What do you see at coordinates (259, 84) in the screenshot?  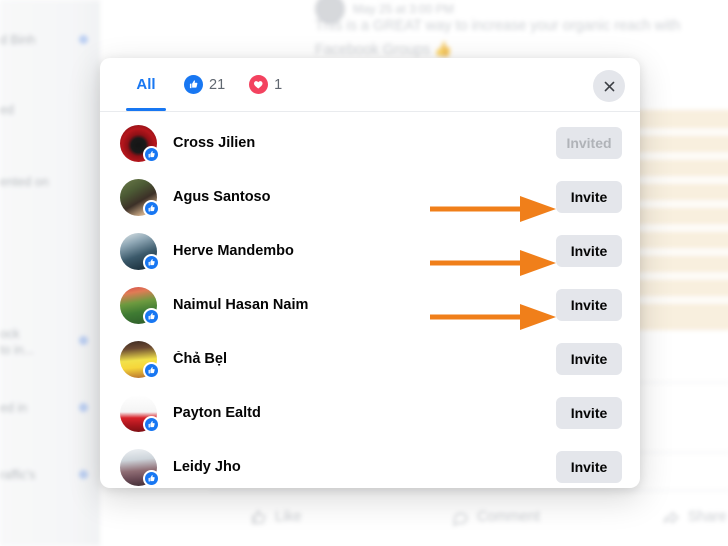 I see `heart-reaction-icon` at bounding box center [259, 84].